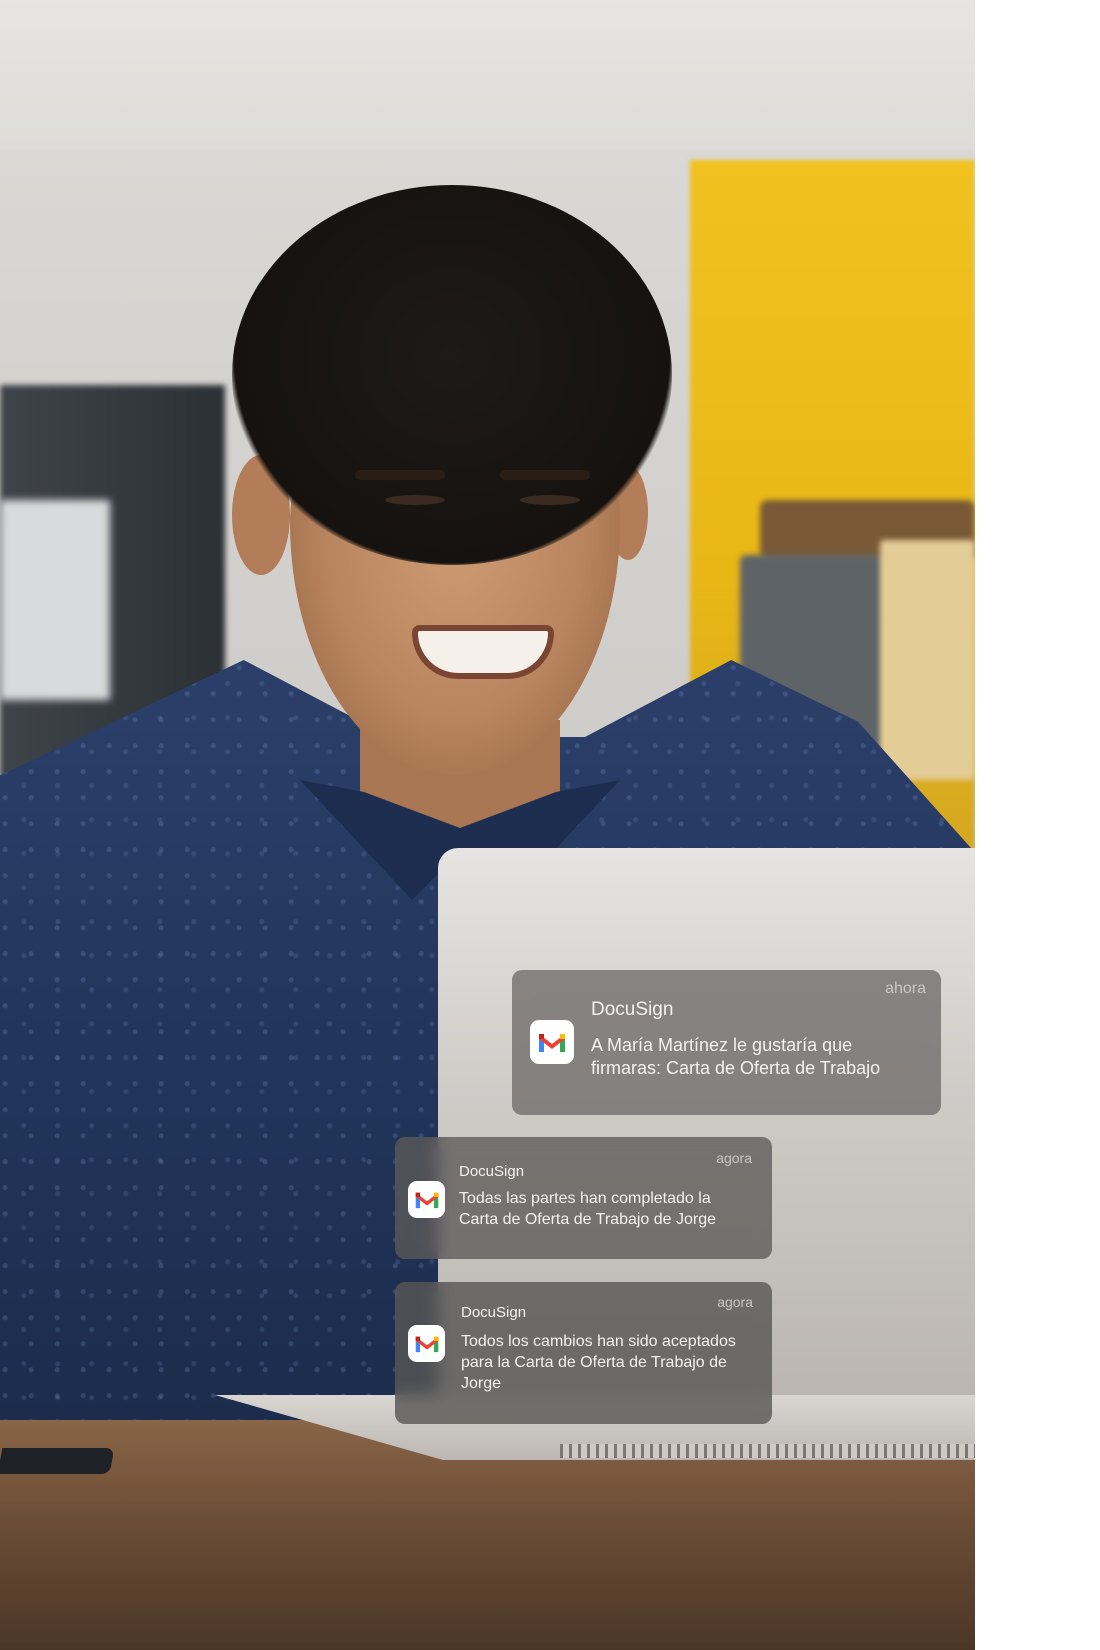 This screenshot has height=1650, width=1100. I want to click on background-light, so click(55, 600).